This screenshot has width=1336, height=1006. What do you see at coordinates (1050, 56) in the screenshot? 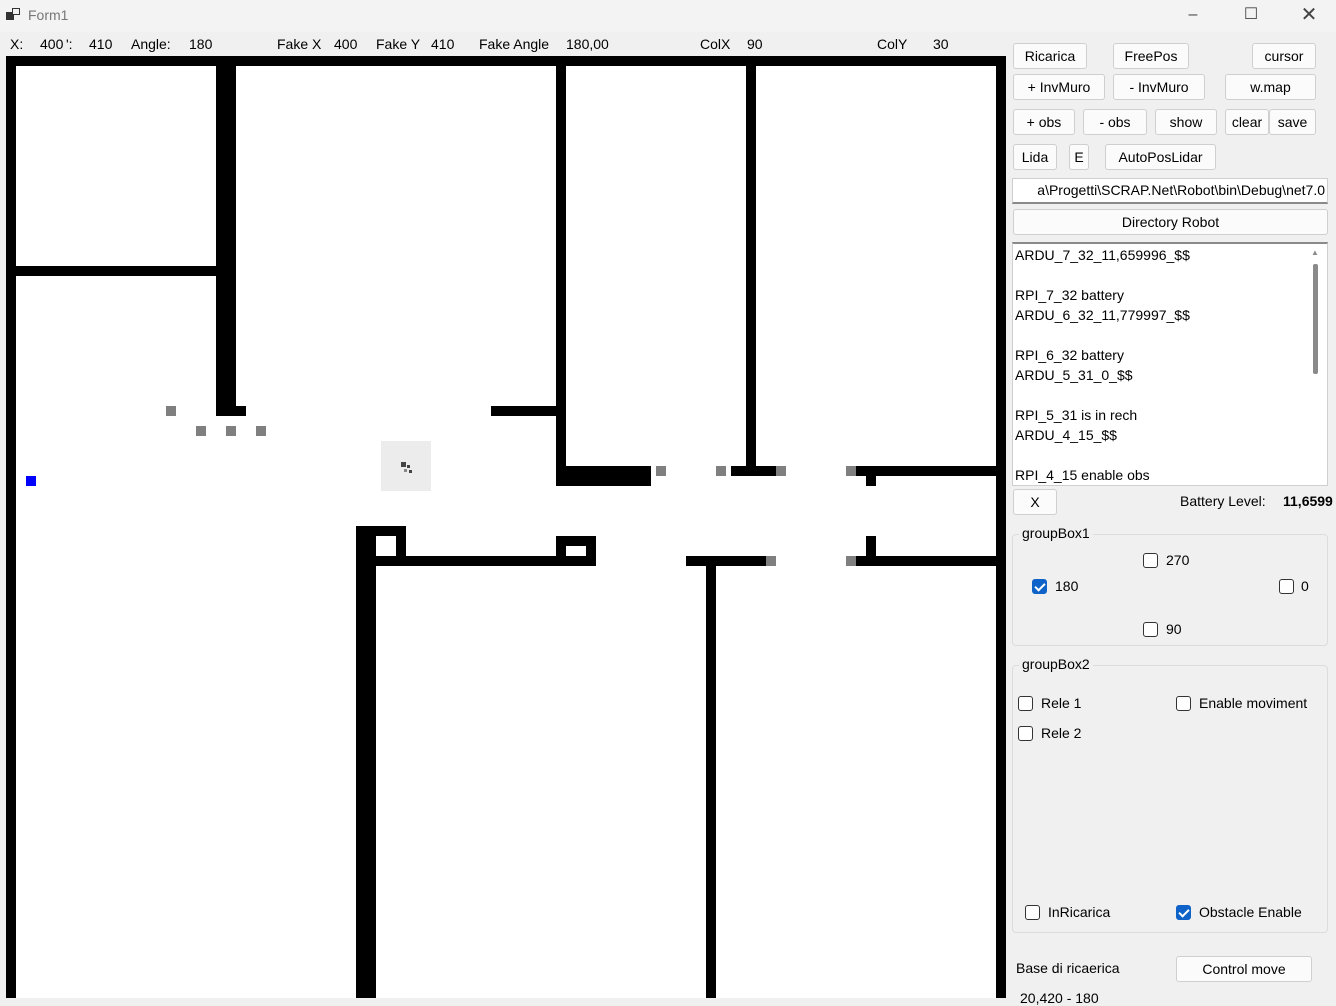
I see `ricarica-button: Ricarica` at bounding box center [1050, 56].